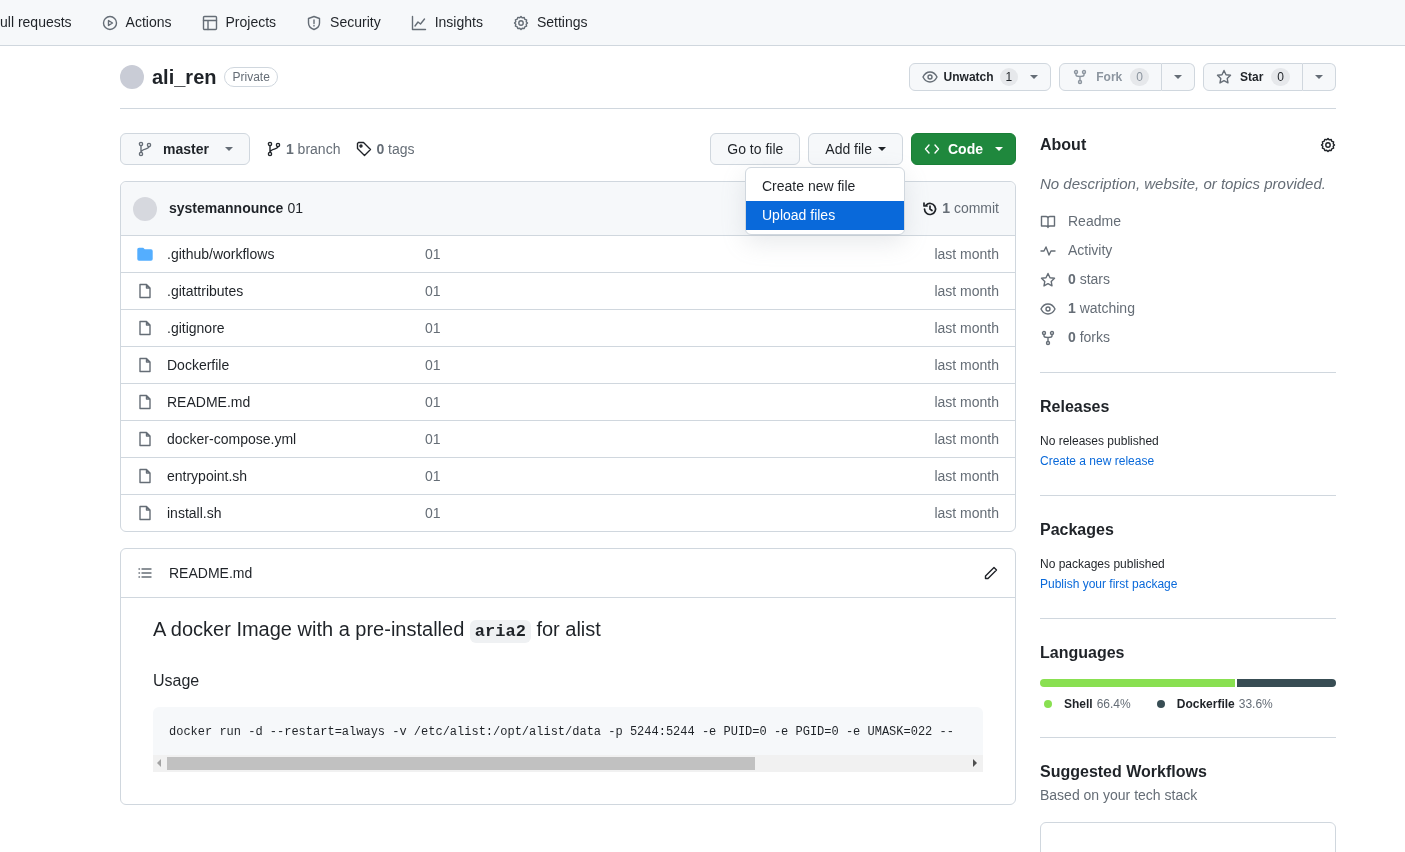 Image resolution: width=1405 pixels, height=852 pixels. Describe the element at coordinates (343, 22) in the screenshot. I see `nav-tab: Security` at that location.